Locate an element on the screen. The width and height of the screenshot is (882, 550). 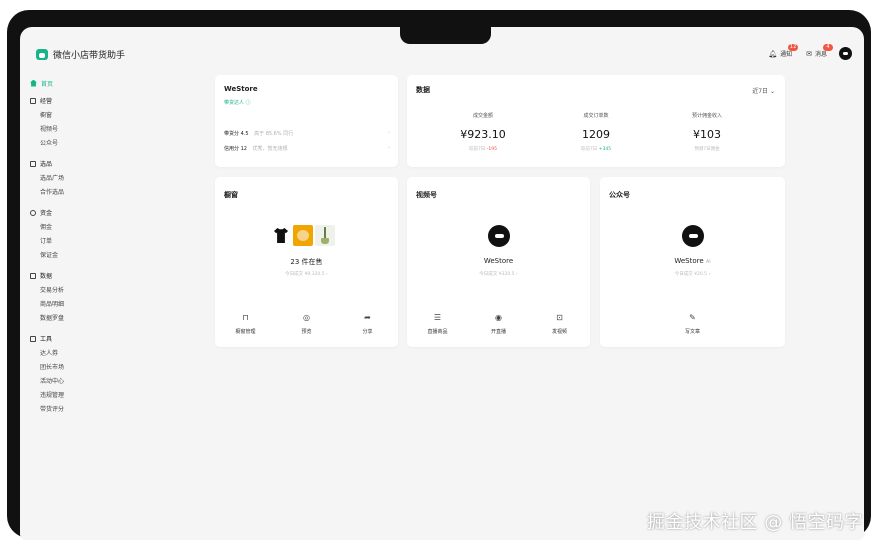
official-account-card: 公众号 WeStore Ai 今日成交 ¥20.5 › ✎ 写文章 is located at coordinates (692, 262).